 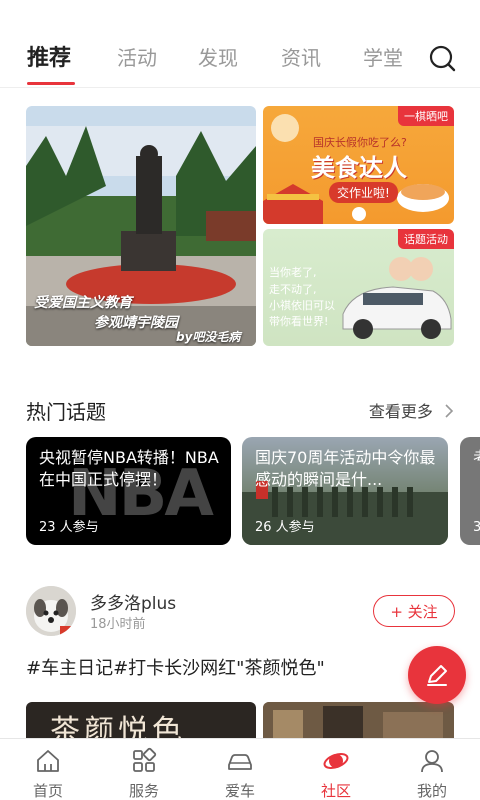 I want to click on hot-topics-title: 热门话题, so click(x=66, y=412).